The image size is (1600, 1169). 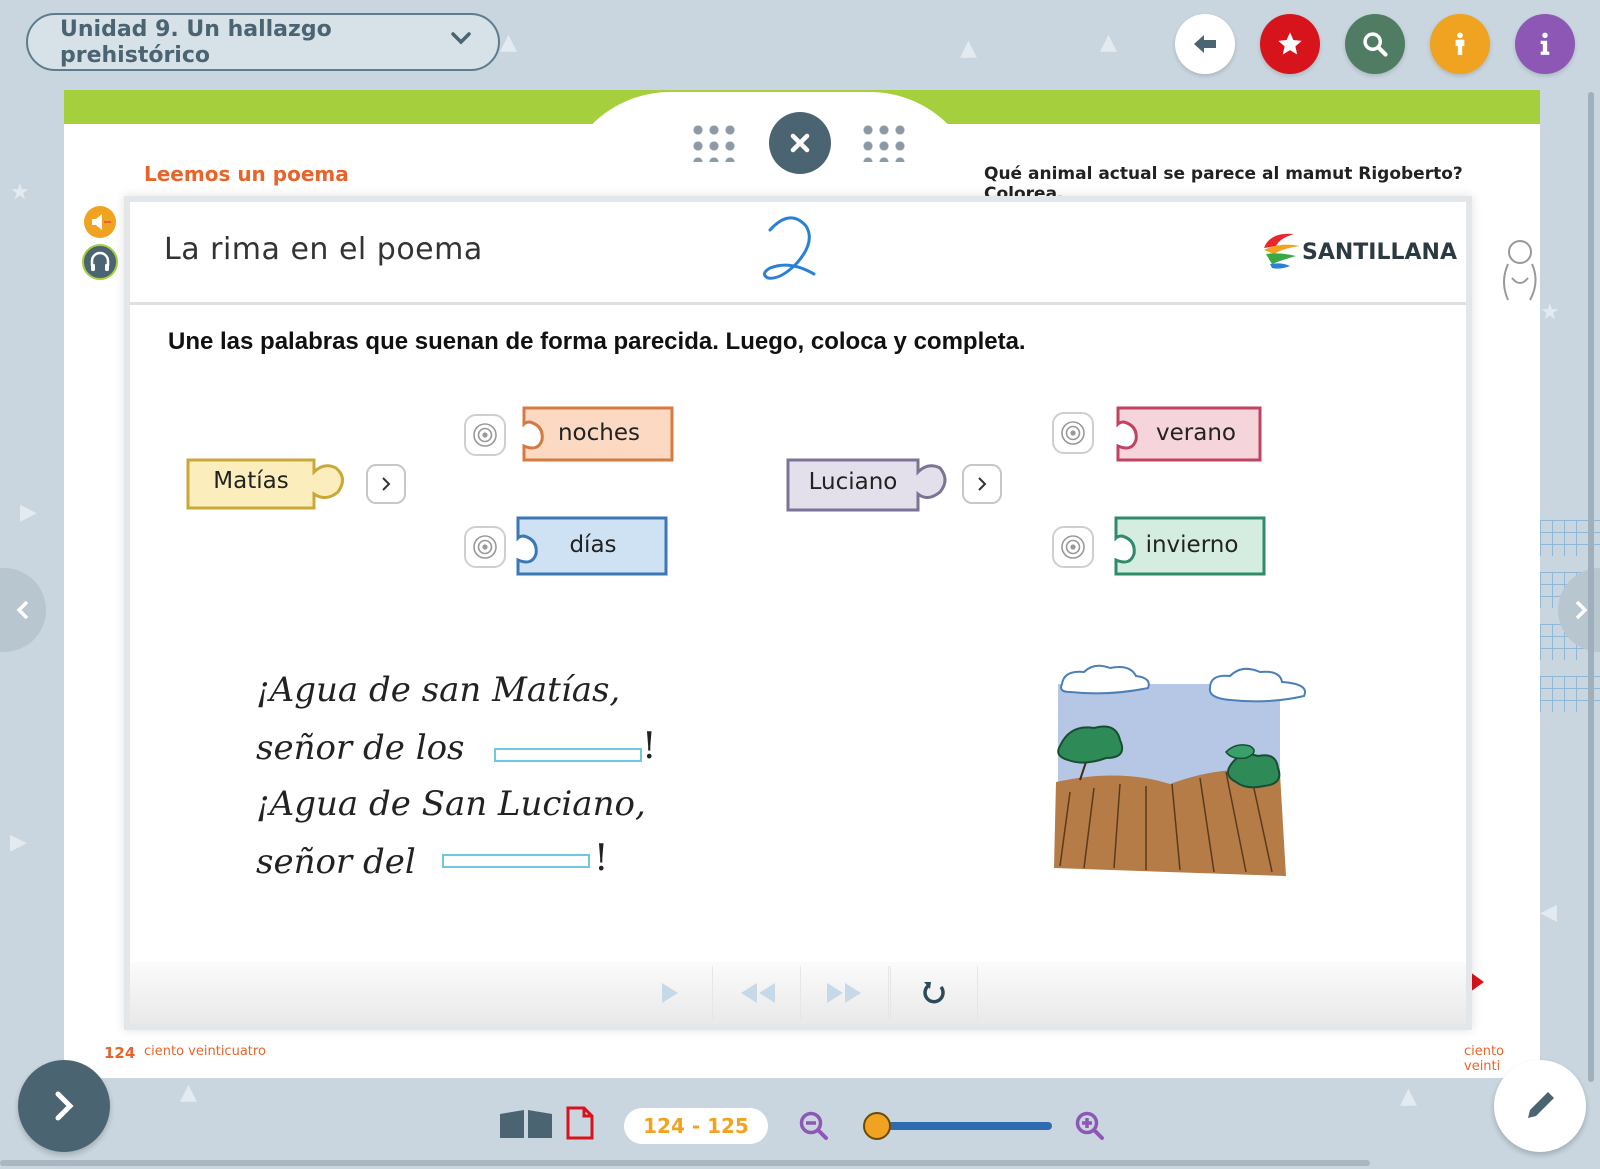 I want to click on left-page-heading: Leemos un poema, so click(x=246, y=174).